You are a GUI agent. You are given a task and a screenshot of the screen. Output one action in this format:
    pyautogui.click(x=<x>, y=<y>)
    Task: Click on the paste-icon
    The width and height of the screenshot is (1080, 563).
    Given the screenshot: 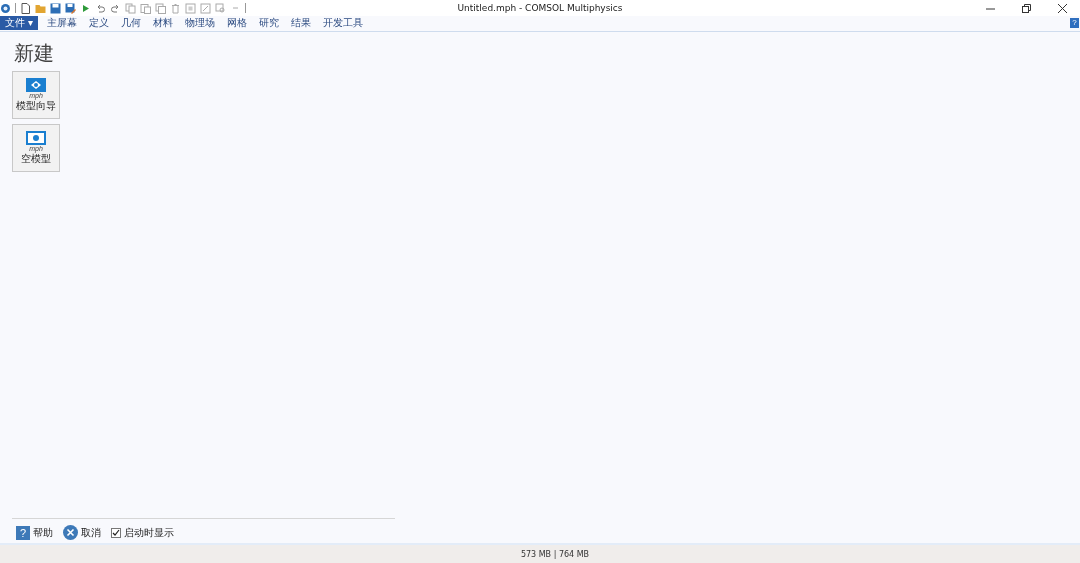 What is the action you would take?
    pyautogui.click(x=145, y=8)
    